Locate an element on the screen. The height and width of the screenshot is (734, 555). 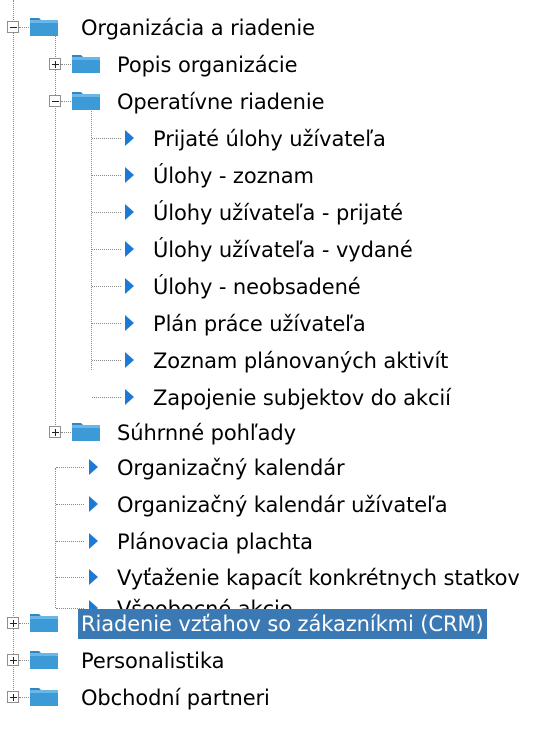
tree-node-zoznam-aktivit: Zoznam plánovaných aktivít is located at coordinates (300, 360).